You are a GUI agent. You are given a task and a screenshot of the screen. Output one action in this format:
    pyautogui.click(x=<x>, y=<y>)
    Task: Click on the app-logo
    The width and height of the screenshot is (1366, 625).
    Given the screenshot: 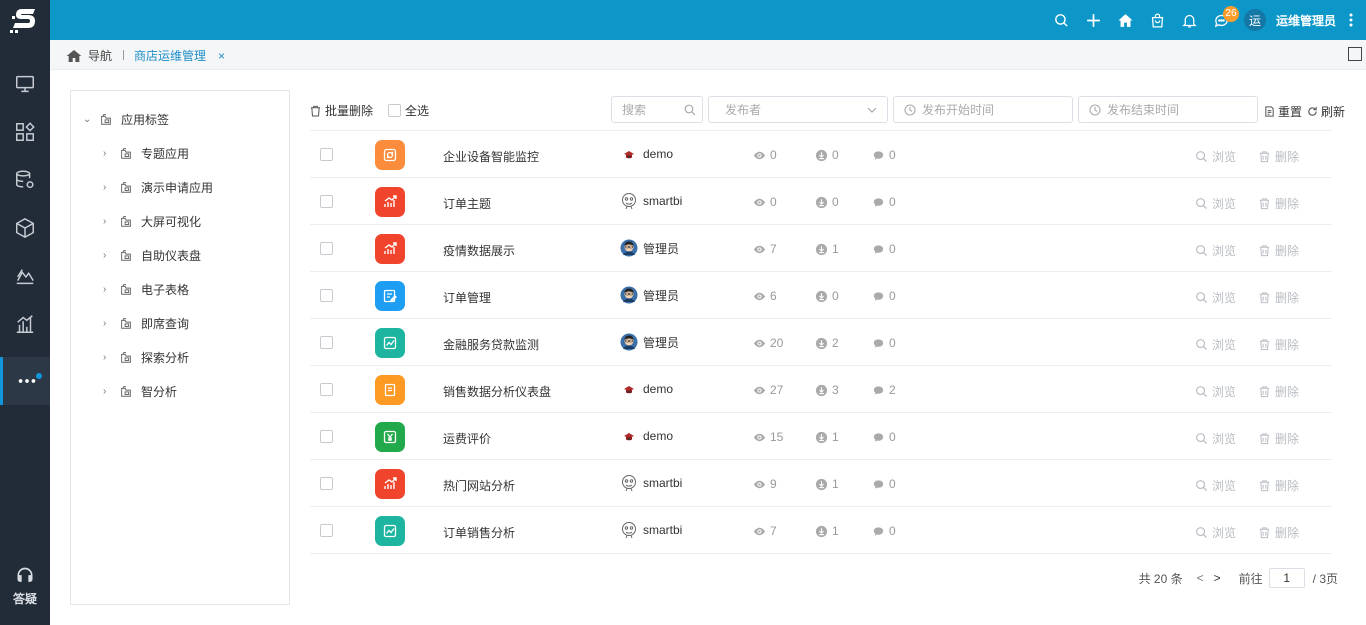 What is the action you would take?
    pyautogui.click(x=25, y=20)
    